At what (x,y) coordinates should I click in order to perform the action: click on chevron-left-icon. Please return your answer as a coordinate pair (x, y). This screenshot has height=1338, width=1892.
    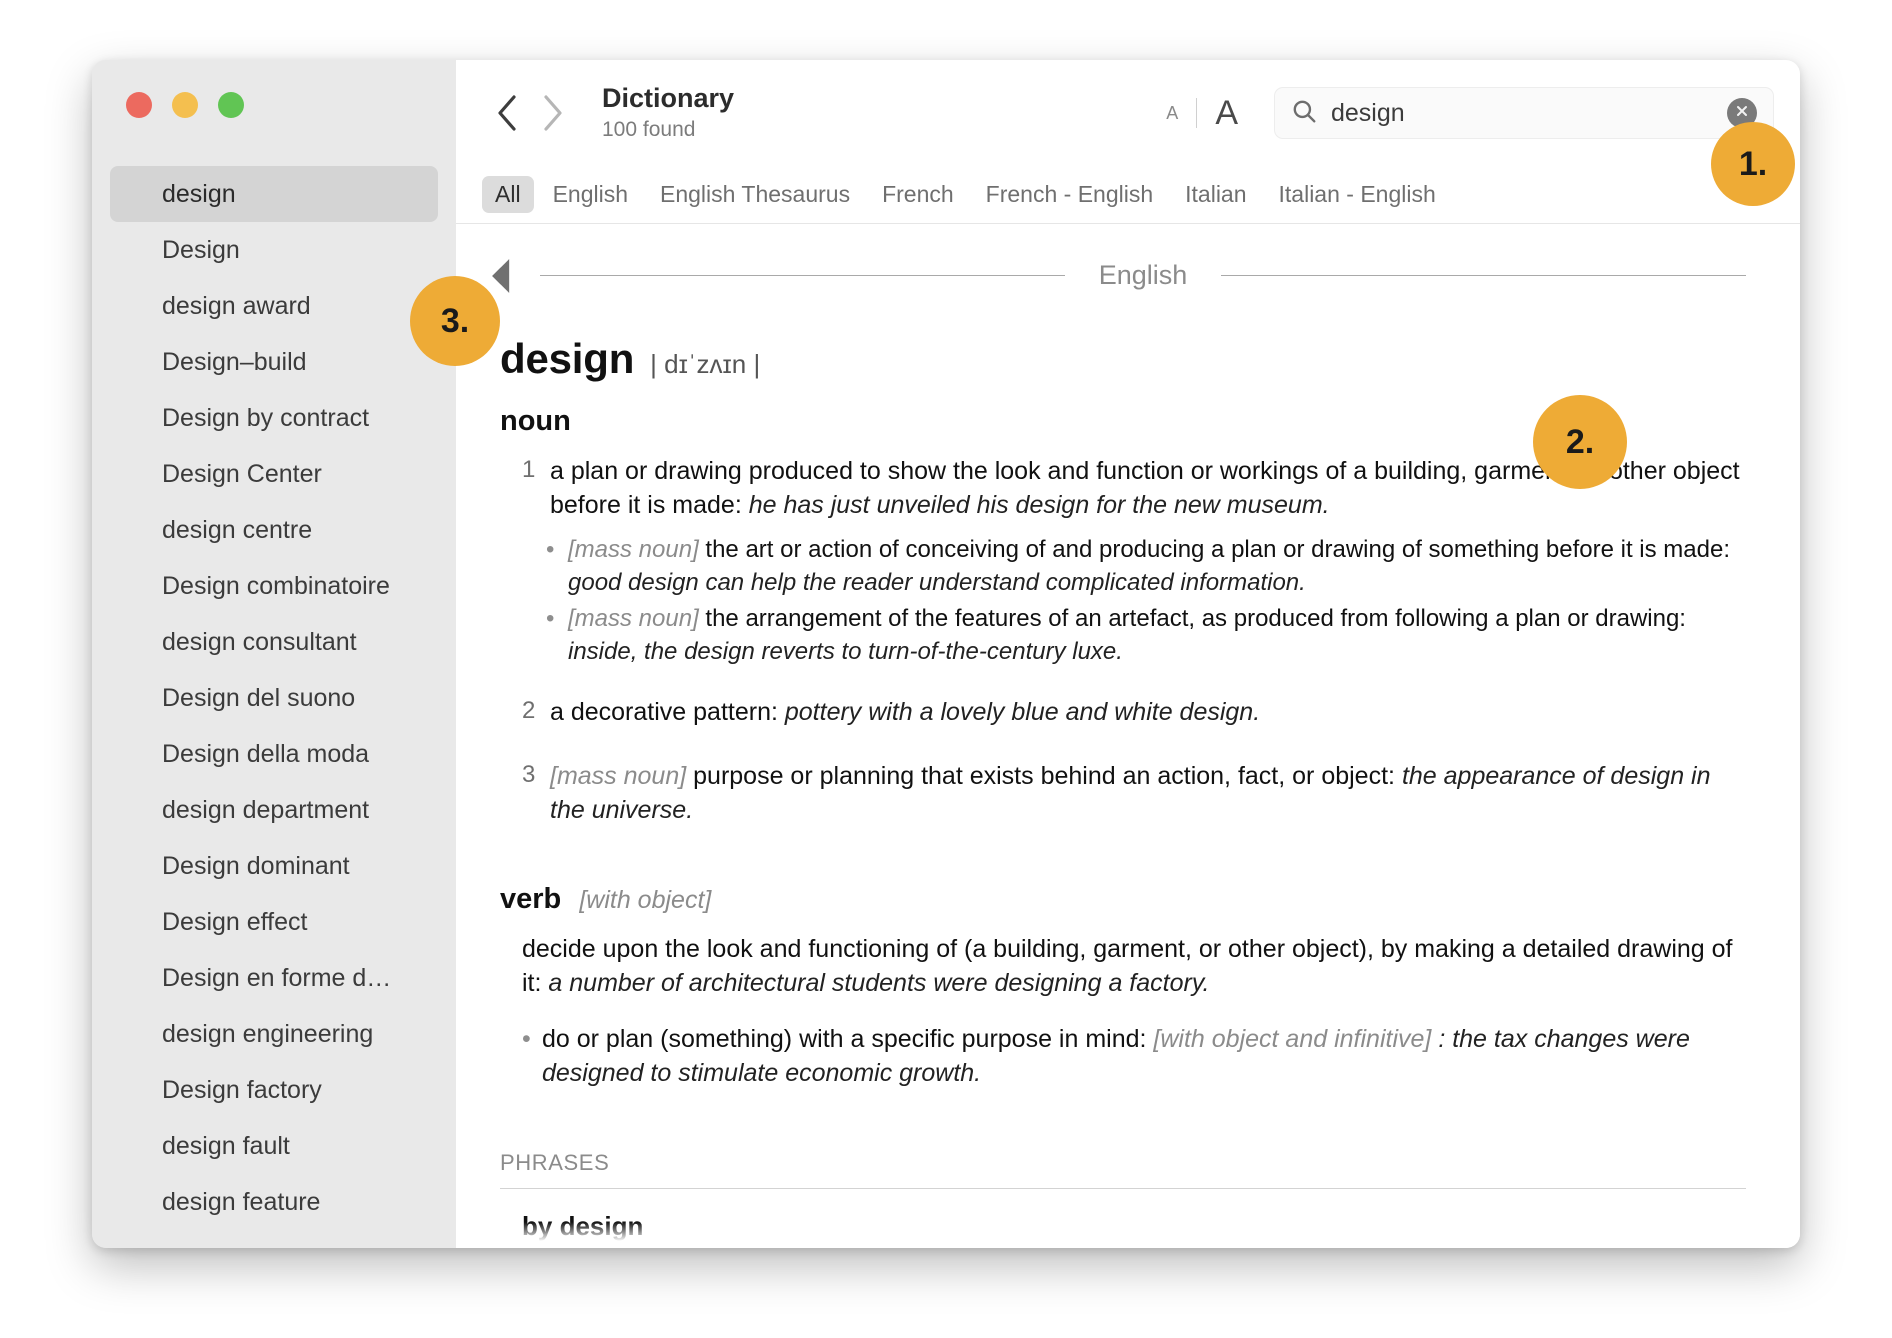
    Looking at the image, I should click on (507, 113).